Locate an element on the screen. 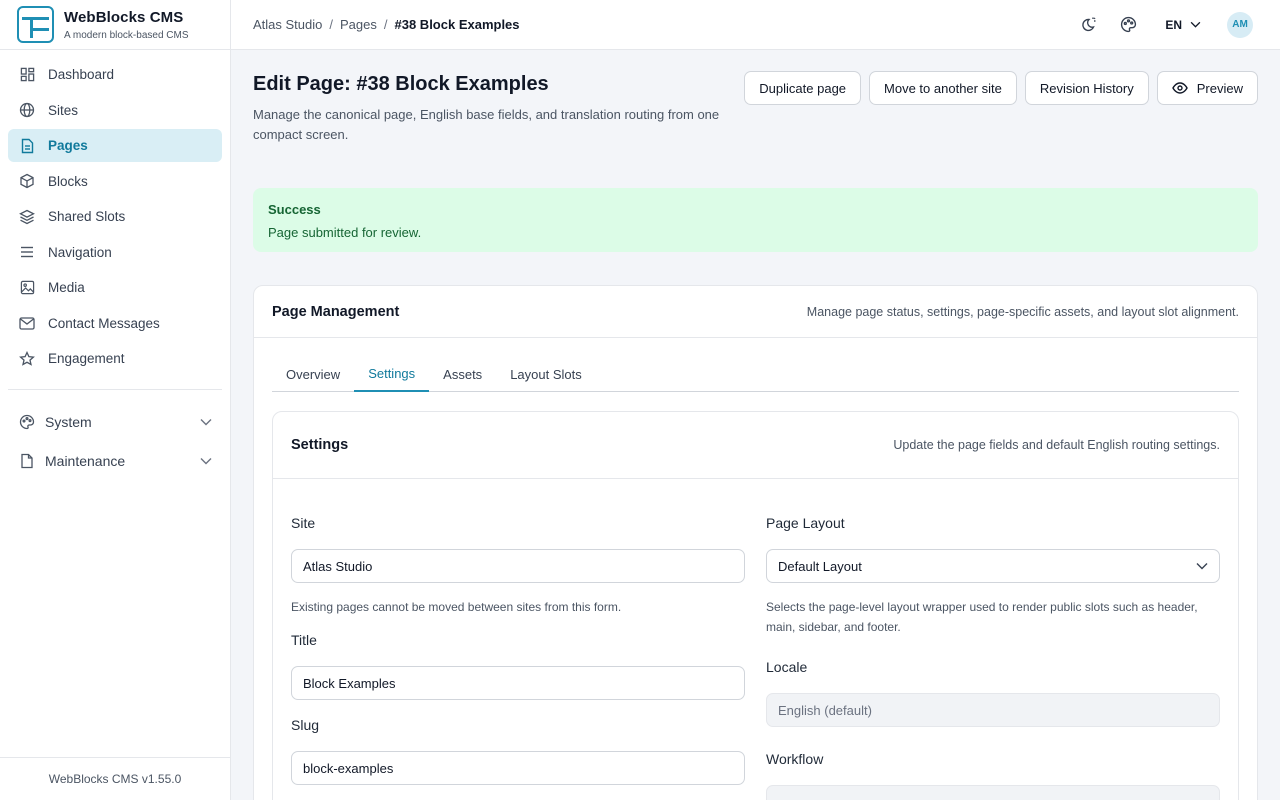  eye-icon is located at coordinates (1179, 88).